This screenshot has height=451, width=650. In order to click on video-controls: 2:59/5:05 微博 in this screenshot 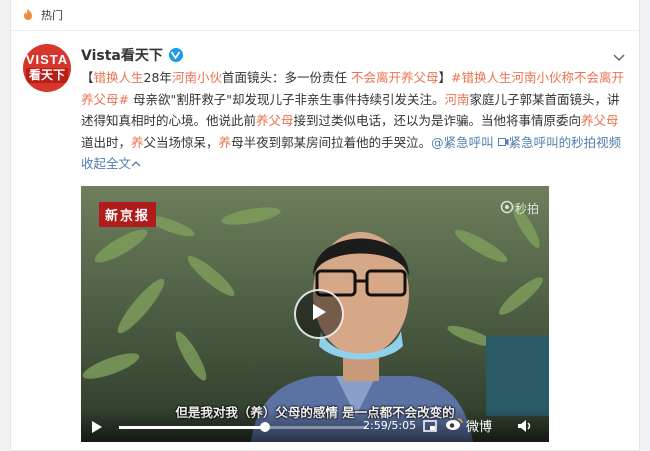, I will do `click(315, 425)`.